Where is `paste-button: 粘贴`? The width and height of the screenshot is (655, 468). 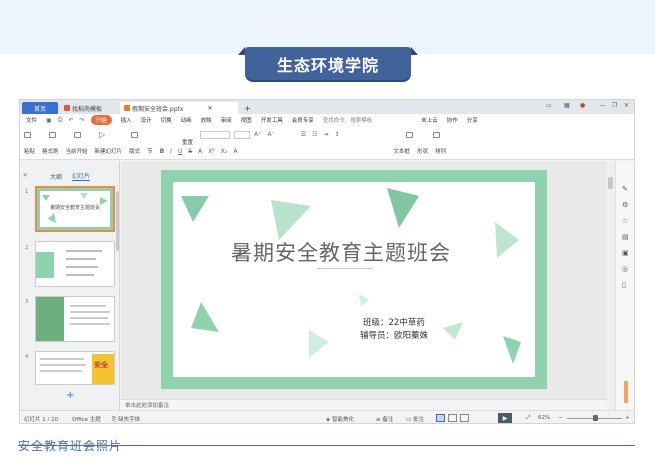
paste-button: 粘贴 is located at coordinates (29, 151).